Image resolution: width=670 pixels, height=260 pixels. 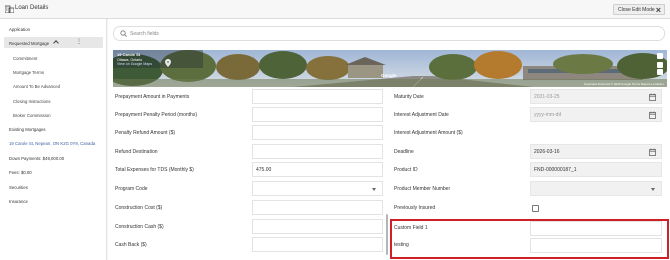 I want to click on view-on-google-maps-link: View on Google Maps, so click(x=134, y=64).